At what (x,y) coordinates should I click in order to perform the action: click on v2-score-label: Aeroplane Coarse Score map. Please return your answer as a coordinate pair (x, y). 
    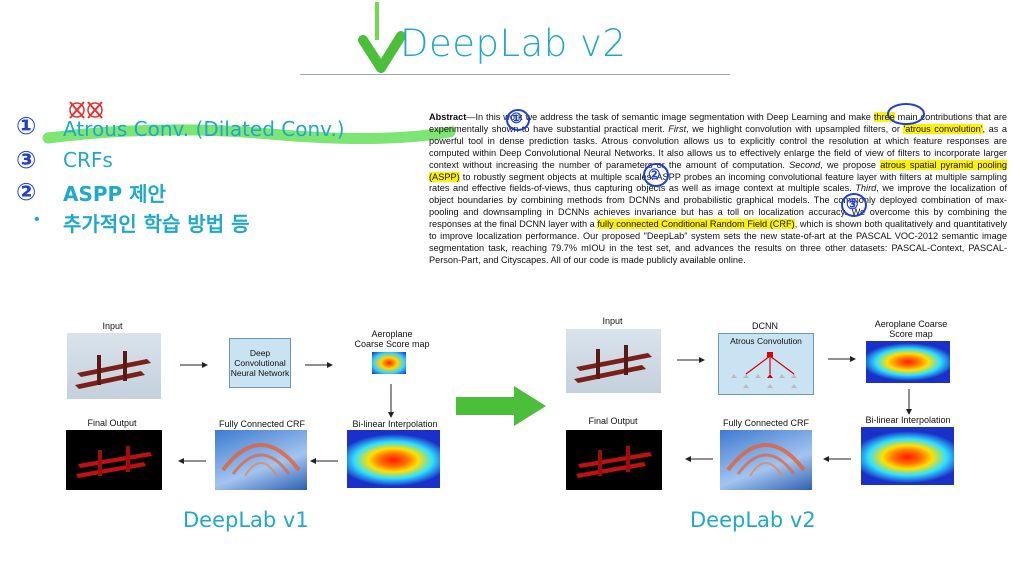
    Looking at the image, I should click on (911, 329).